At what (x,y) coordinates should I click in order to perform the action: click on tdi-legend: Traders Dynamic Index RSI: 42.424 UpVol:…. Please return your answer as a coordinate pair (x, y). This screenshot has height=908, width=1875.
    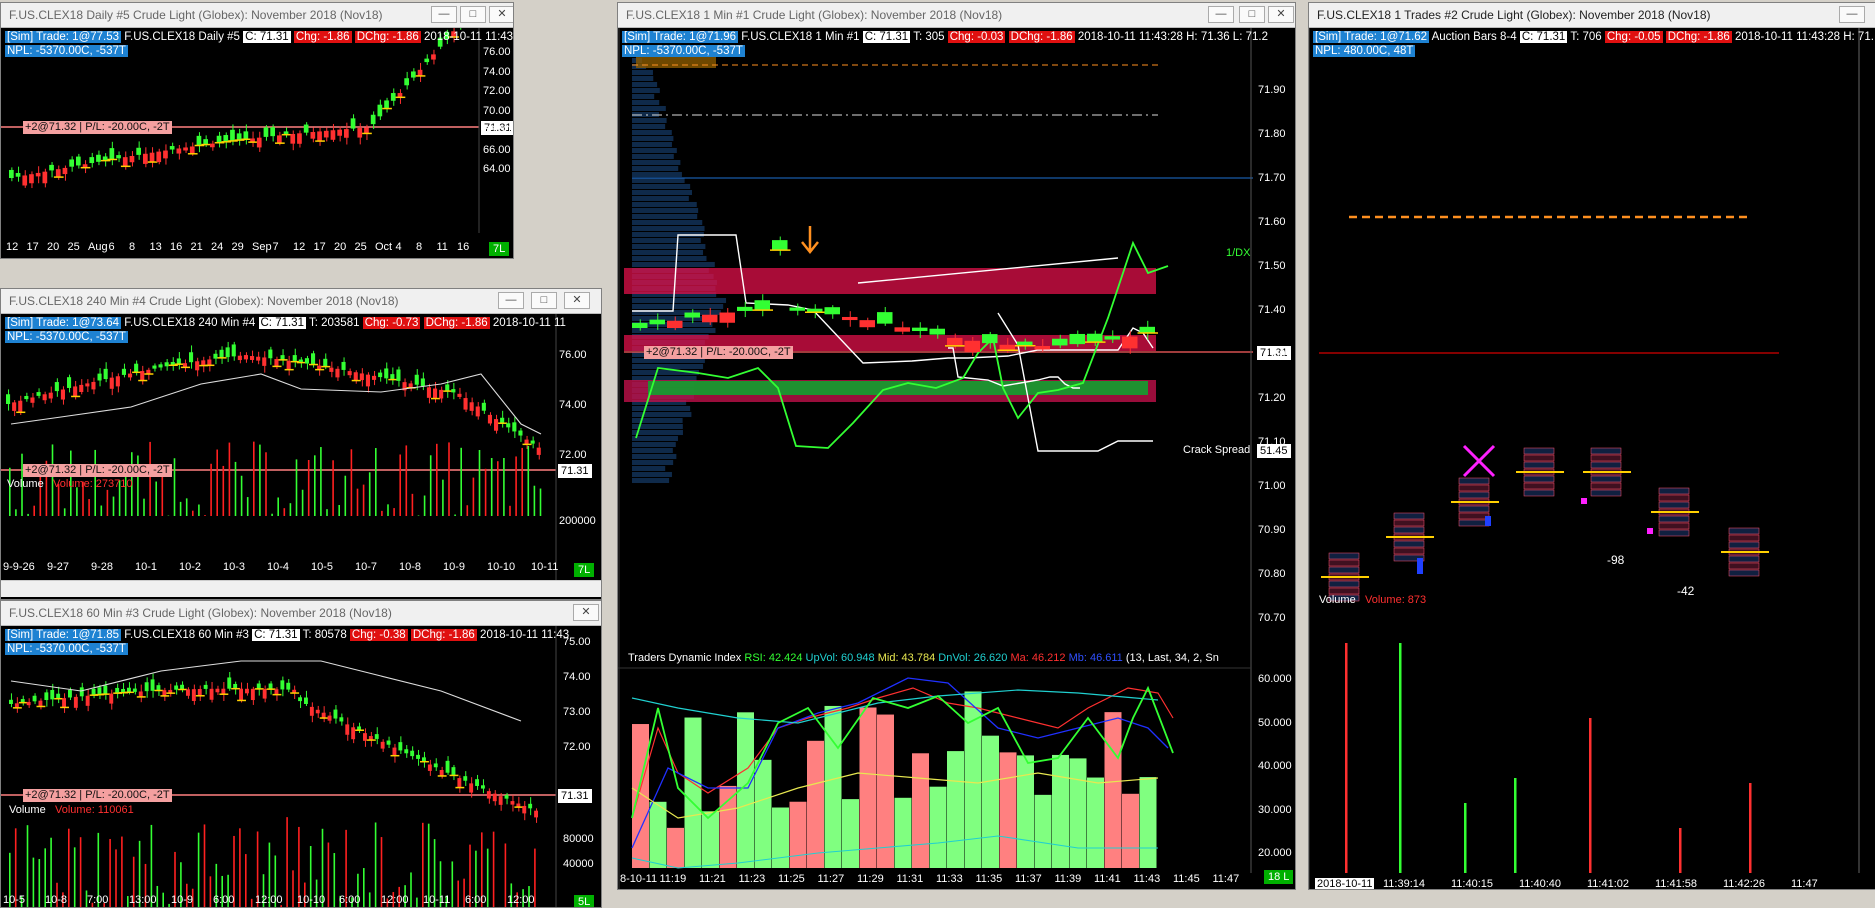
    Looking at the image, I should click on (923, 658).